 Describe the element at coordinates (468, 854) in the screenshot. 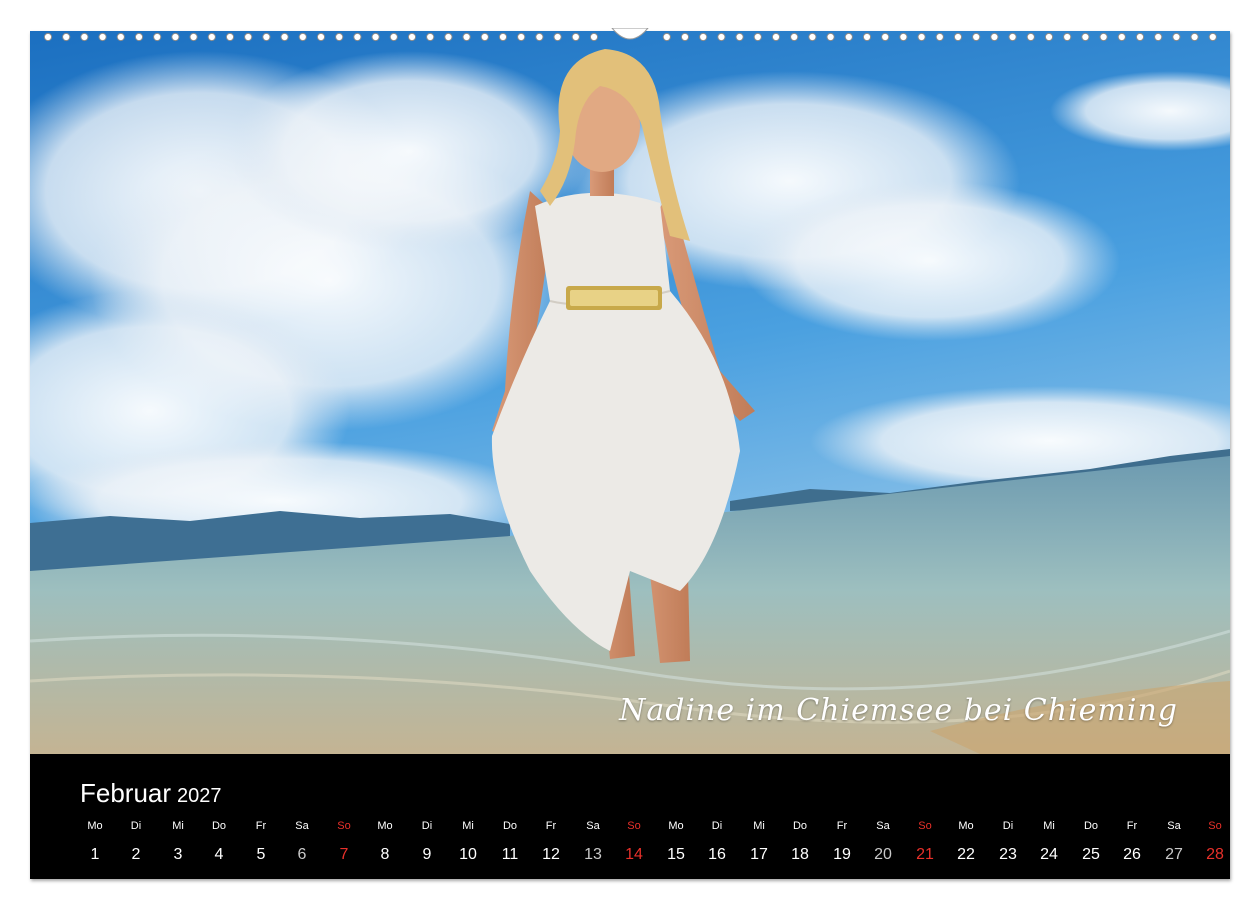

I see `day-number: 10` at that location.